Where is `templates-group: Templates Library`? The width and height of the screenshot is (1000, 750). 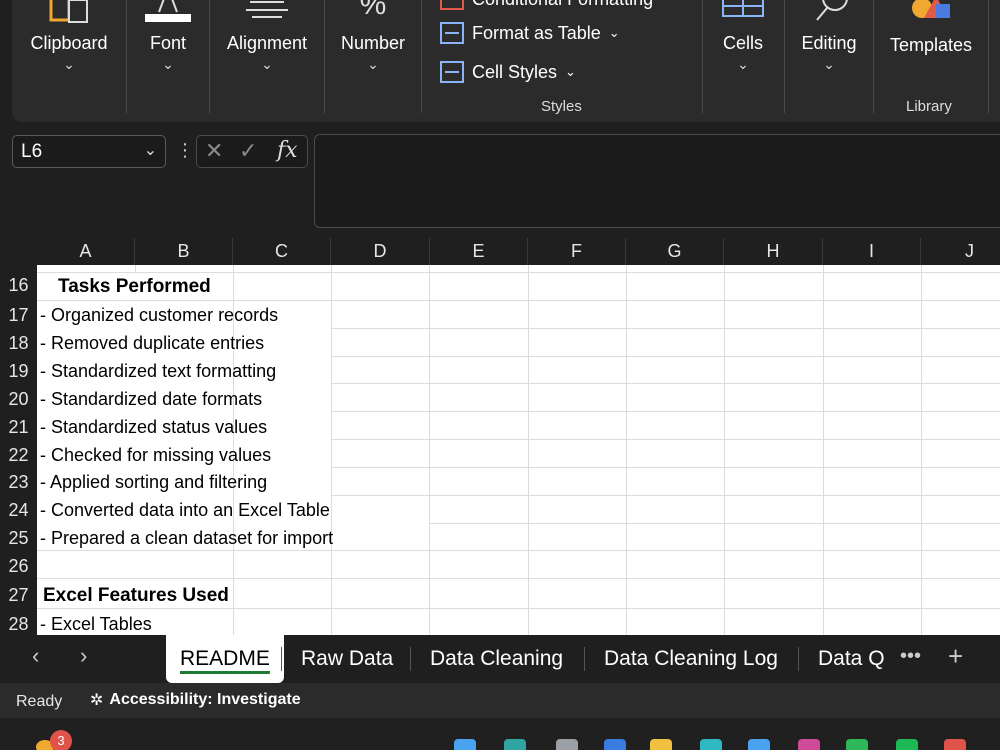 templates-group: Templates Library is located at coordinates (931, 59).